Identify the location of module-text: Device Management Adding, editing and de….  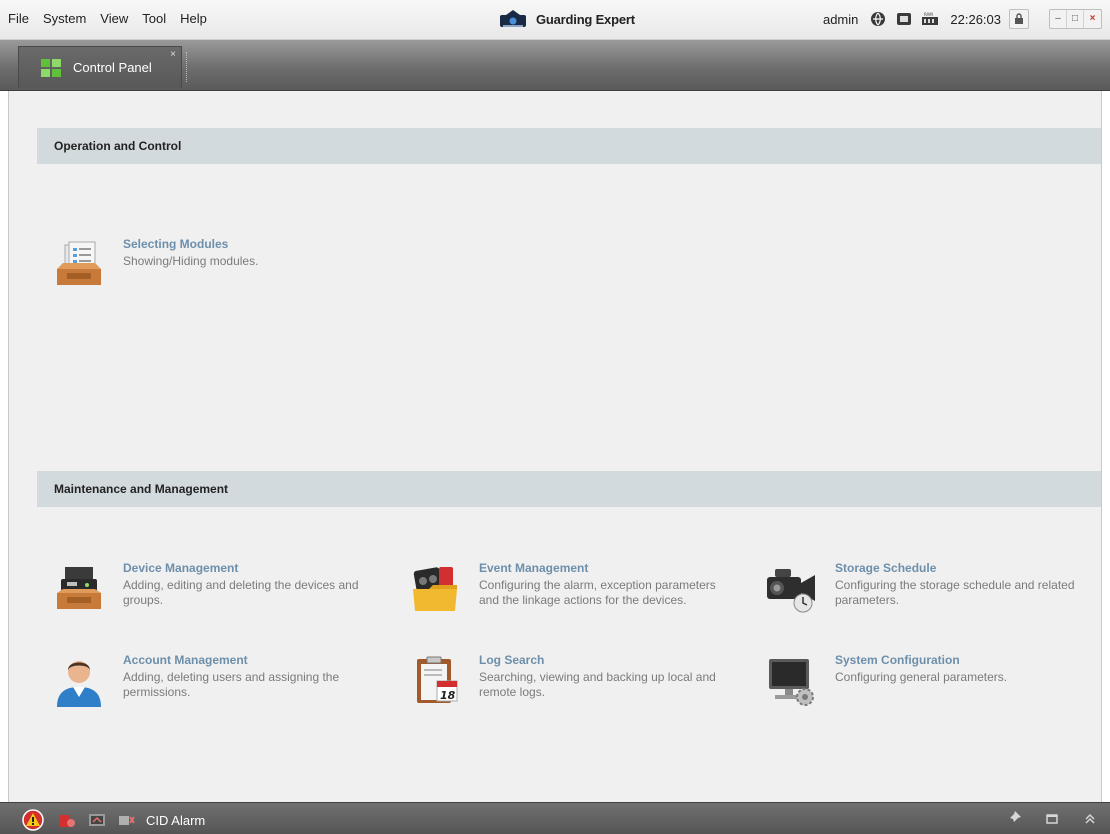
(243, 588).